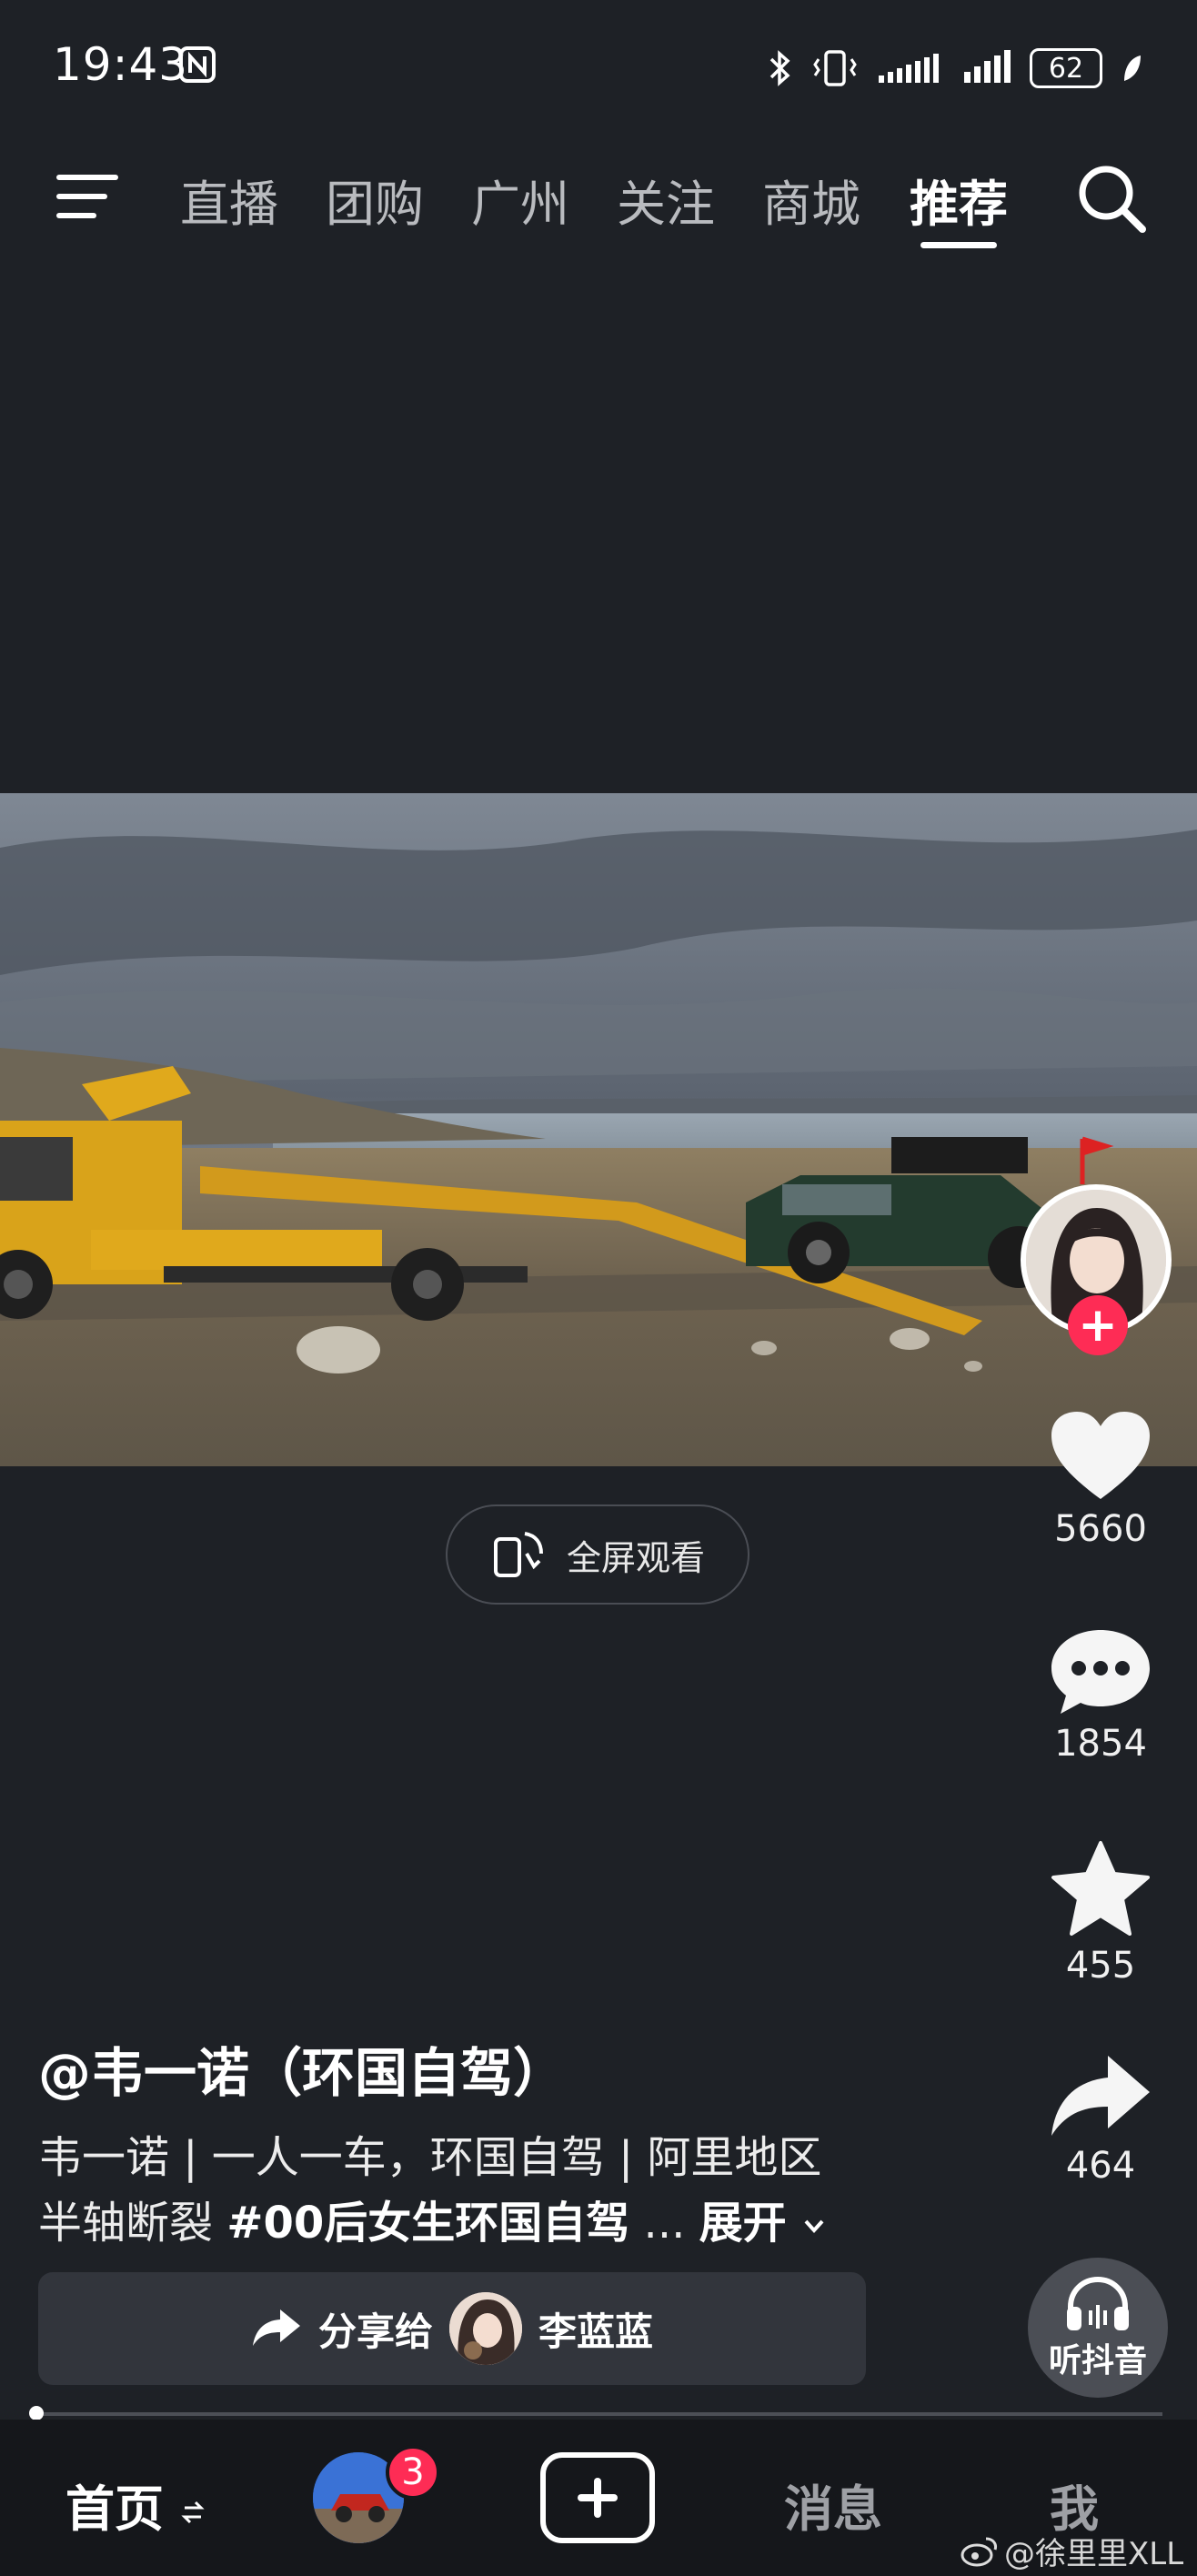  I want to click on expand-link: 展开, so click(743, 2223).